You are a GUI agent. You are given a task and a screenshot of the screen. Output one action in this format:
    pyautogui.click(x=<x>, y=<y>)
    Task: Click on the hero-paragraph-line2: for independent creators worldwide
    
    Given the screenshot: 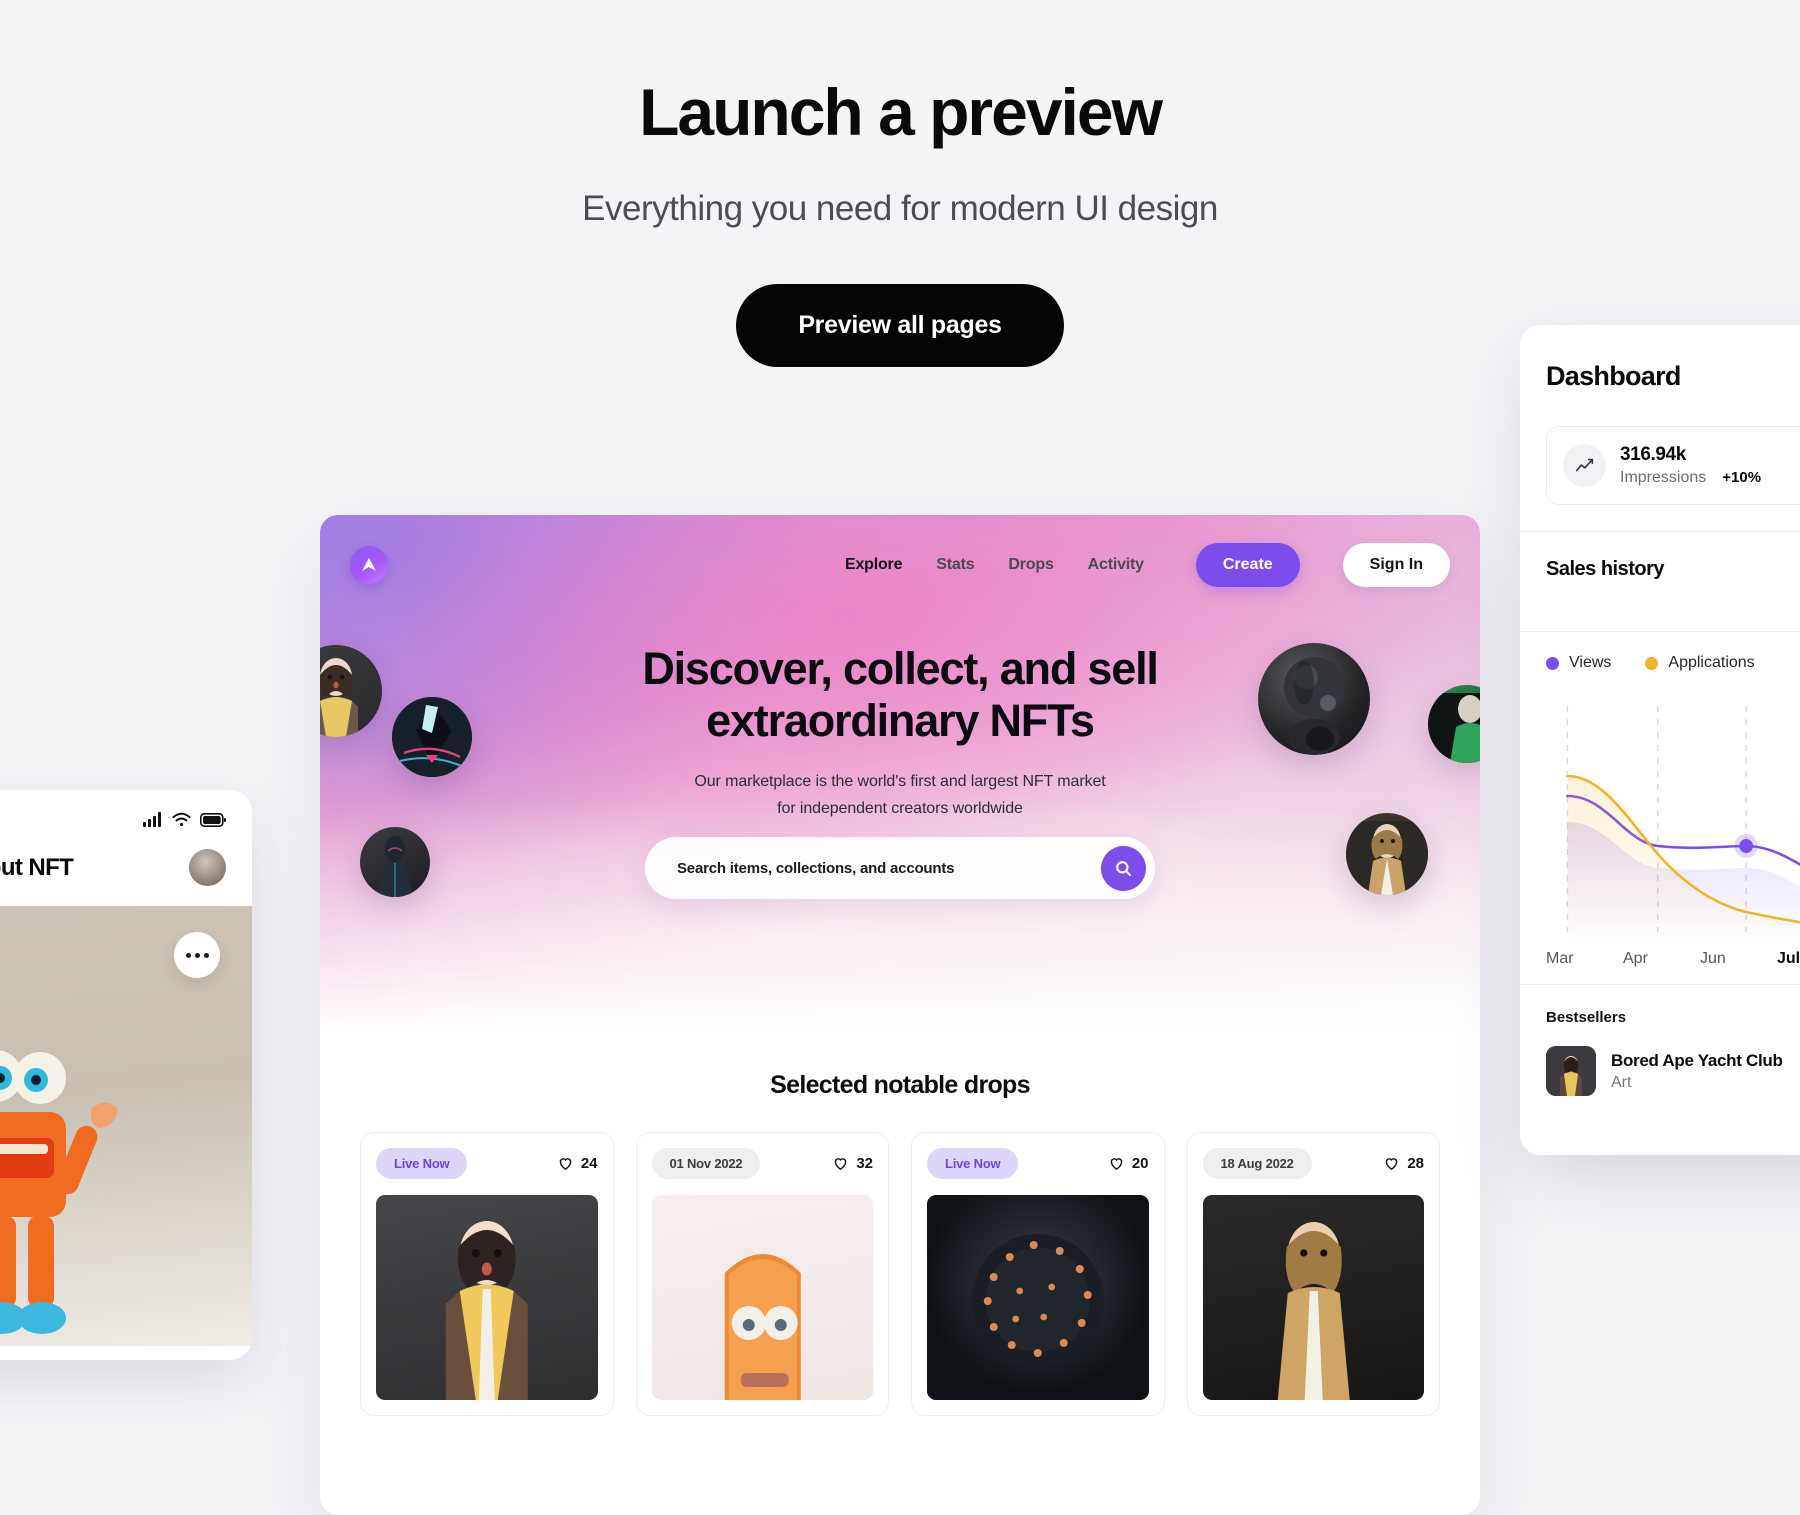 What is the action you would take?
    pyautogui.click(x=900, y=808)
    